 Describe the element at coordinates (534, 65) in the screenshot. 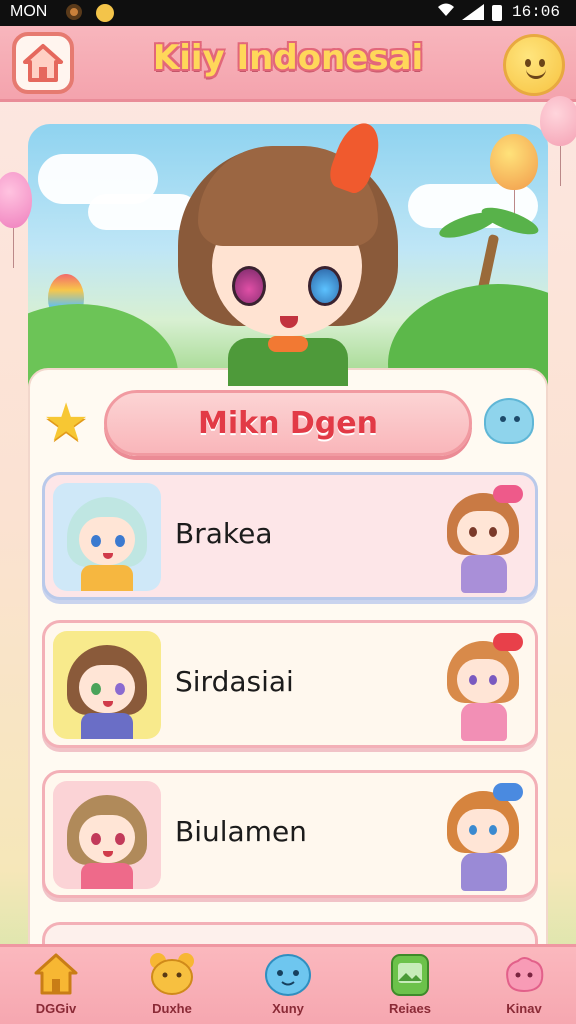

I see `profile-smiley-button` at that location.